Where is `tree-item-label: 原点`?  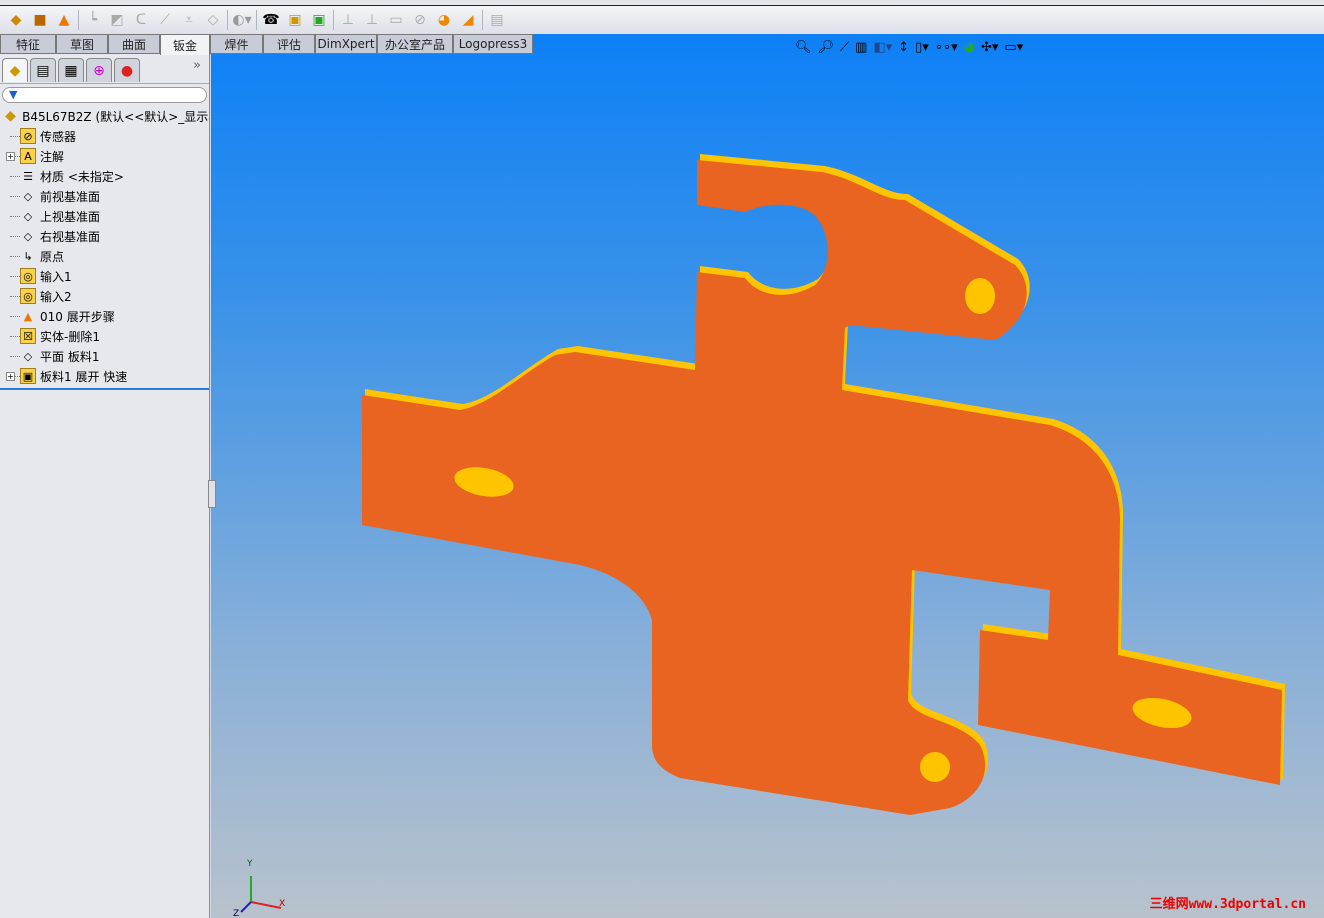 tree-item-label: 原点 is located at coordinates (52, 256).